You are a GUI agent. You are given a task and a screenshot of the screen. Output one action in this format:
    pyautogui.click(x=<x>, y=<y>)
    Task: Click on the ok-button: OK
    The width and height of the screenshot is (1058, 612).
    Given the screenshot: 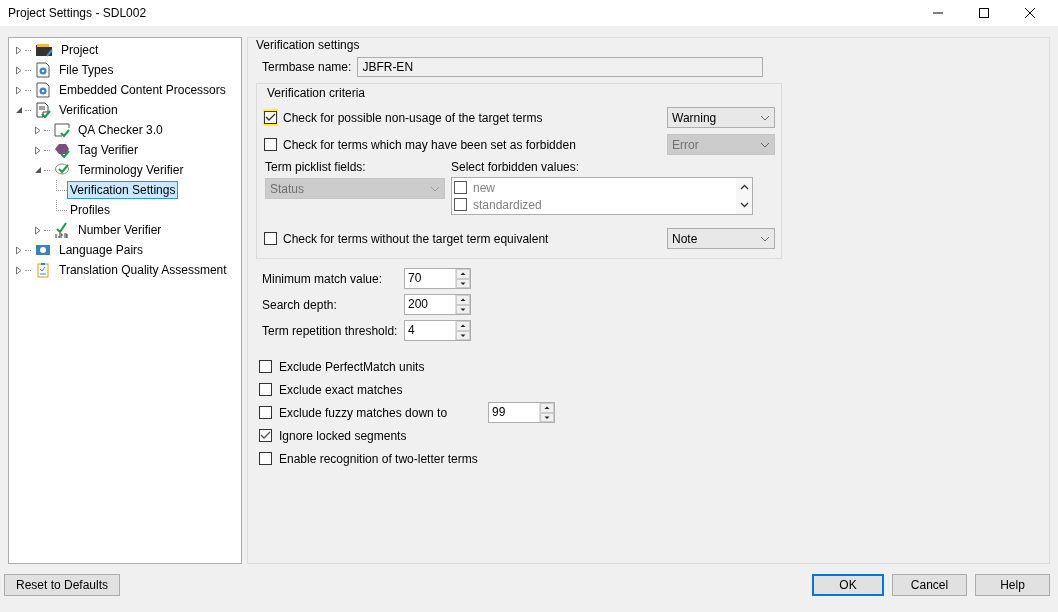 What is the action you would take?
    pyautogui.click(x=848, y=585)
    